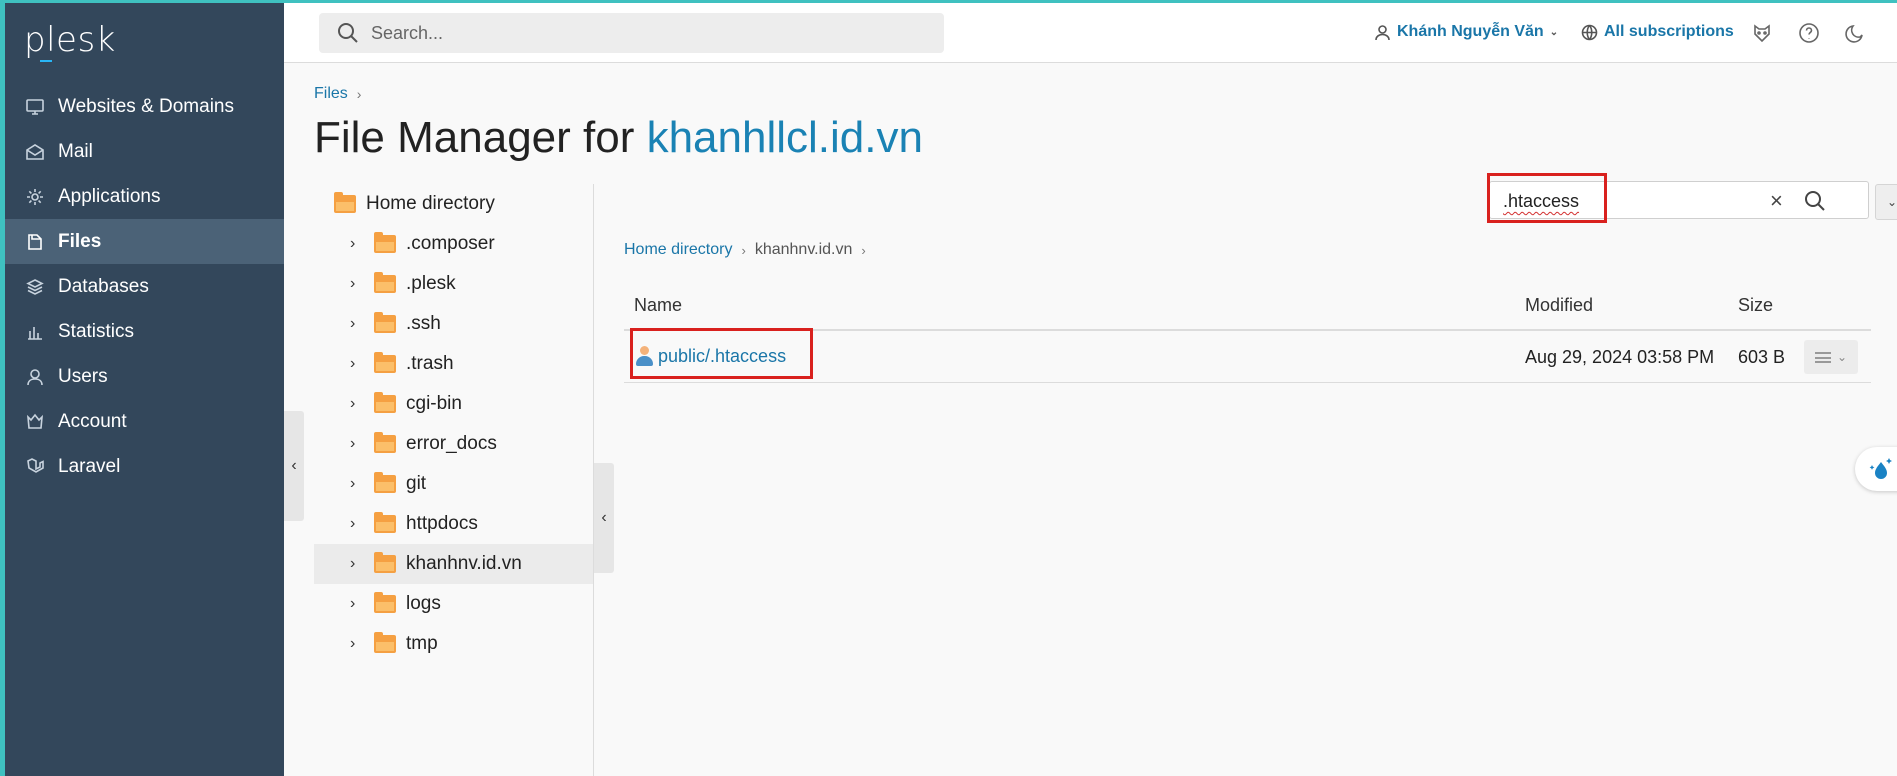  I want to click on page-title-domain: khanhllcl.id.vn, so click(785, 137).